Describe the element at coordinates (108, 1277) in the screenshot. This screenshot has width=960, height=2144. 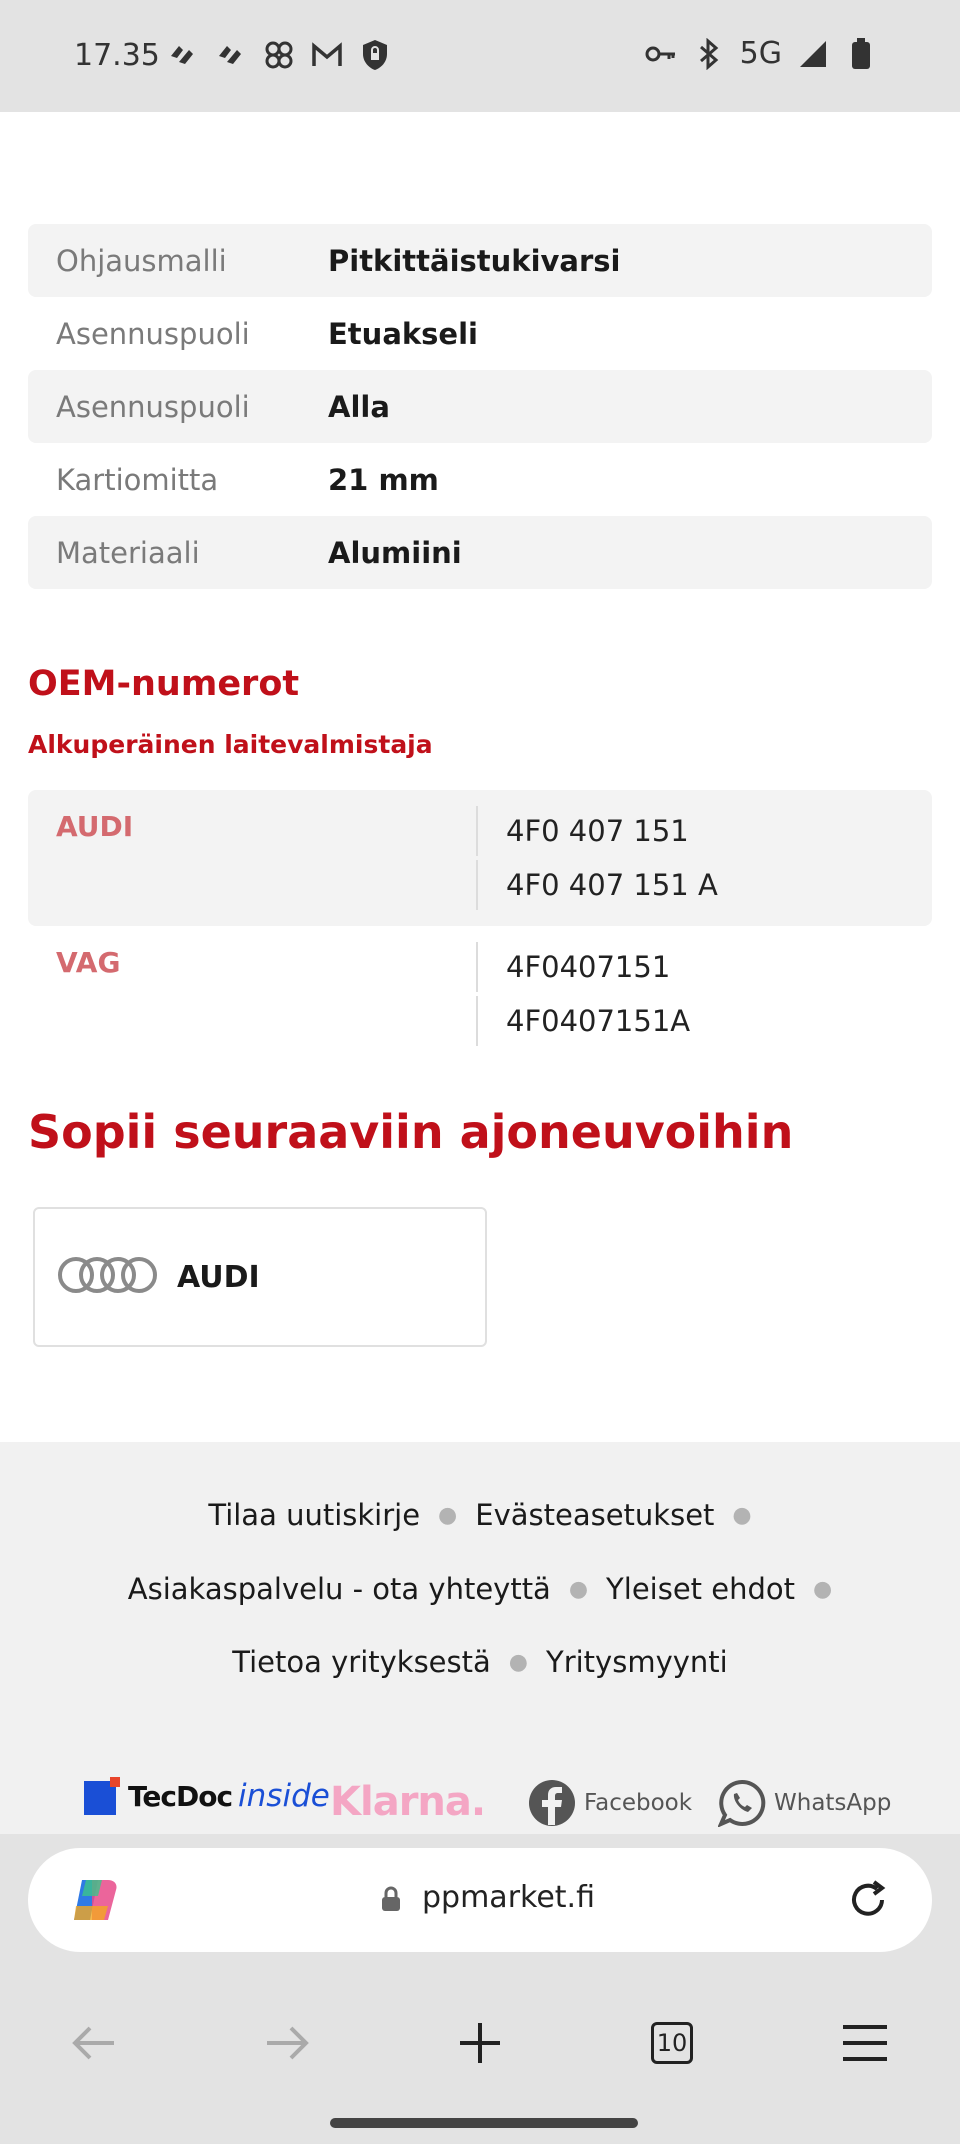
I see `audi-rings-icon` at that location.